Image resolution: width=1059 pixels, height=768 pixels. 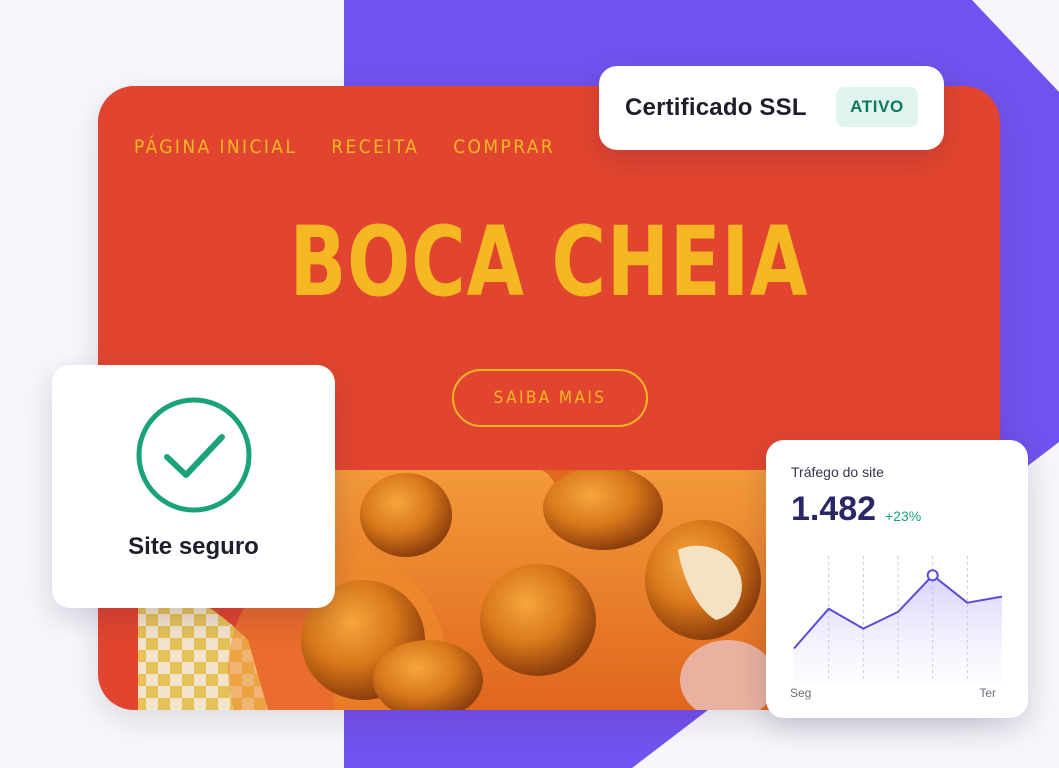 What do you see at coordinates (903, 516) in the screenshot?
I see `traffic-delta: +23%` at bounding box center [903, 516].